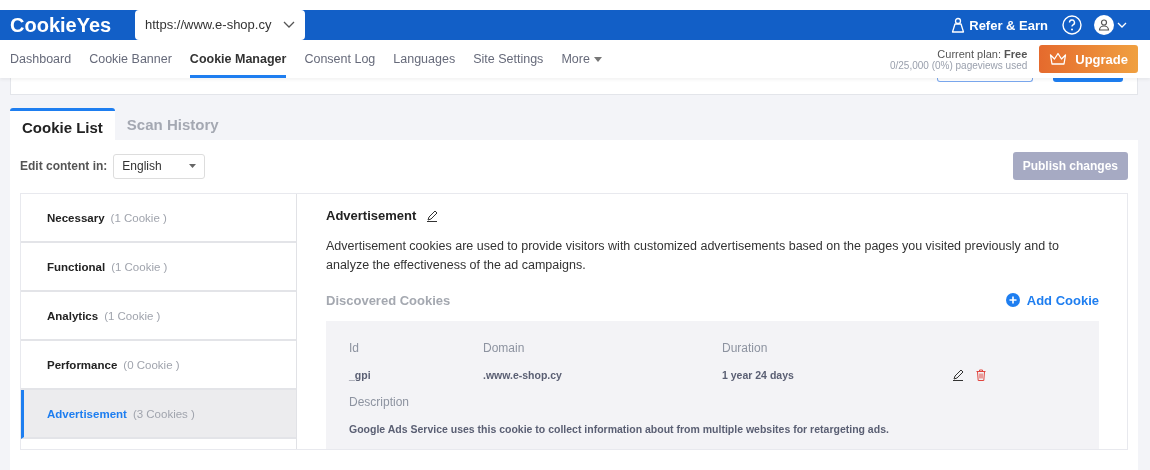  I want to click on user-avatar-icon, so click(1111, 25).